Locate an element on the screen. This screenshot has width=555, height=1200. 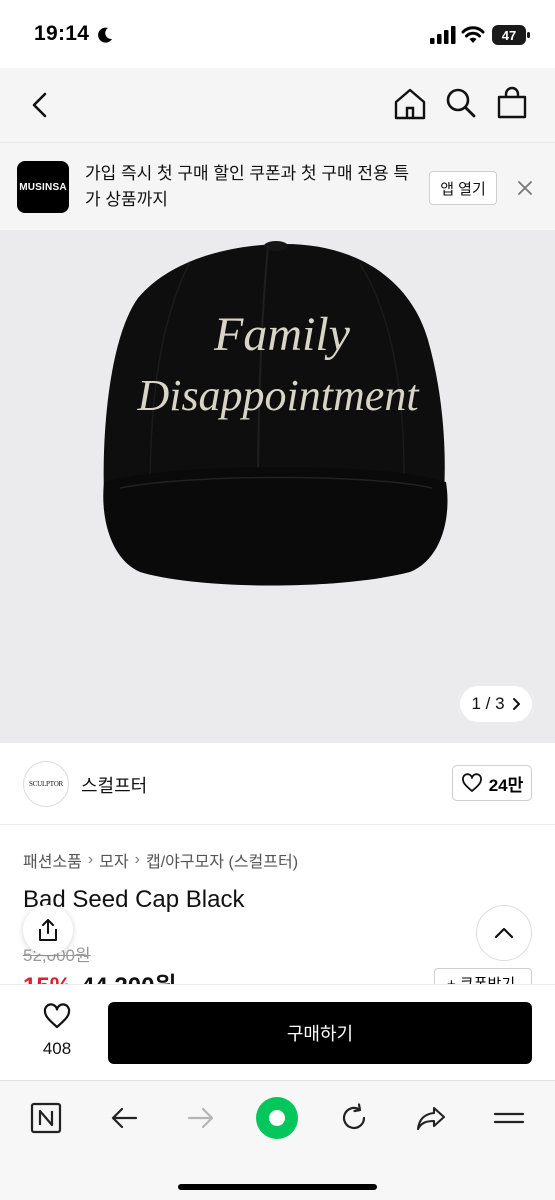
scroll-to-top-button is located at coordinates (504, 933).